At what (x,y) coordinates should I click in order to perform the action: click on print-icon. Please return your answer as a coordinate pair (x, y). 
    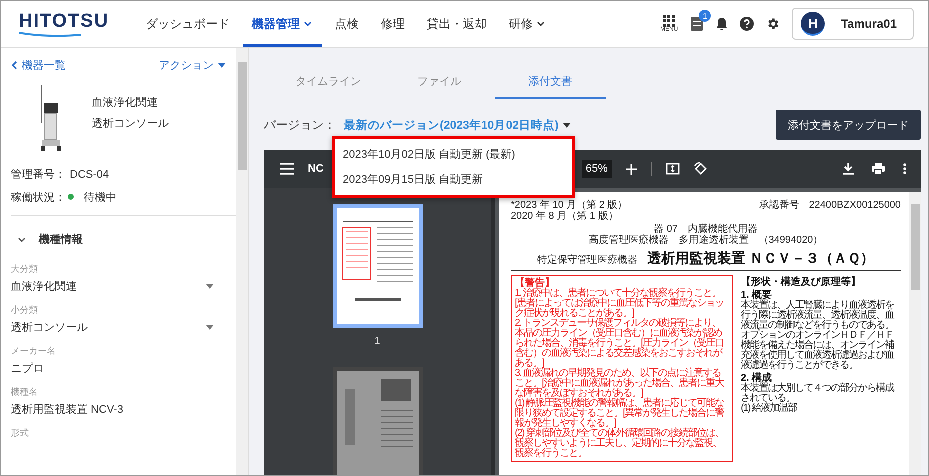
    Looking at the image, I should click on (878, 169).